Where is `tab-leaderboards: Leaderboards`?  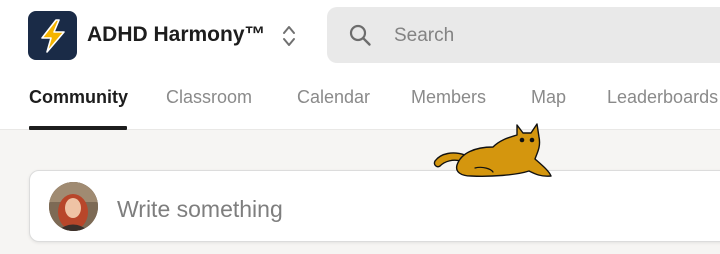 tab-leaderboards: Leaderboards is located at coordinates (662, 97).